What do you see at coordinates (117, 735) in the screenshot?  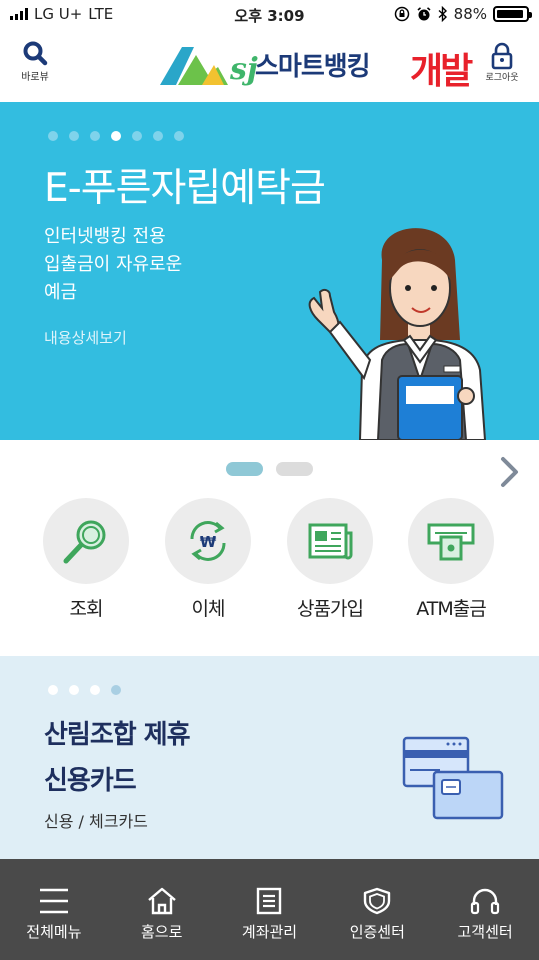 I see `promo-title-line: 산림조합 제휴` at bounding box center [117, 735].